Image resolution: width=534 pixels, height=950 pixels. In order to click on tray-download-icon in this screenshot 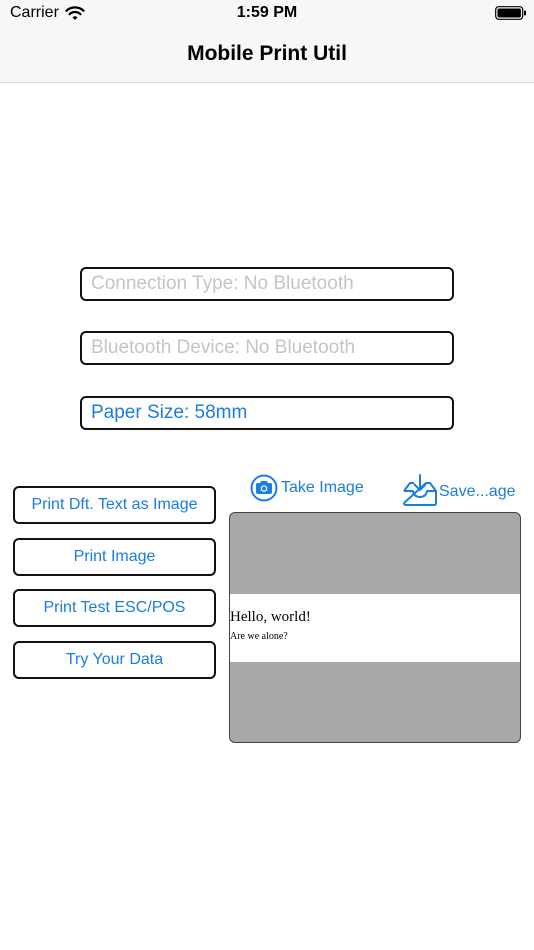, I will do `click(420, 490)`.